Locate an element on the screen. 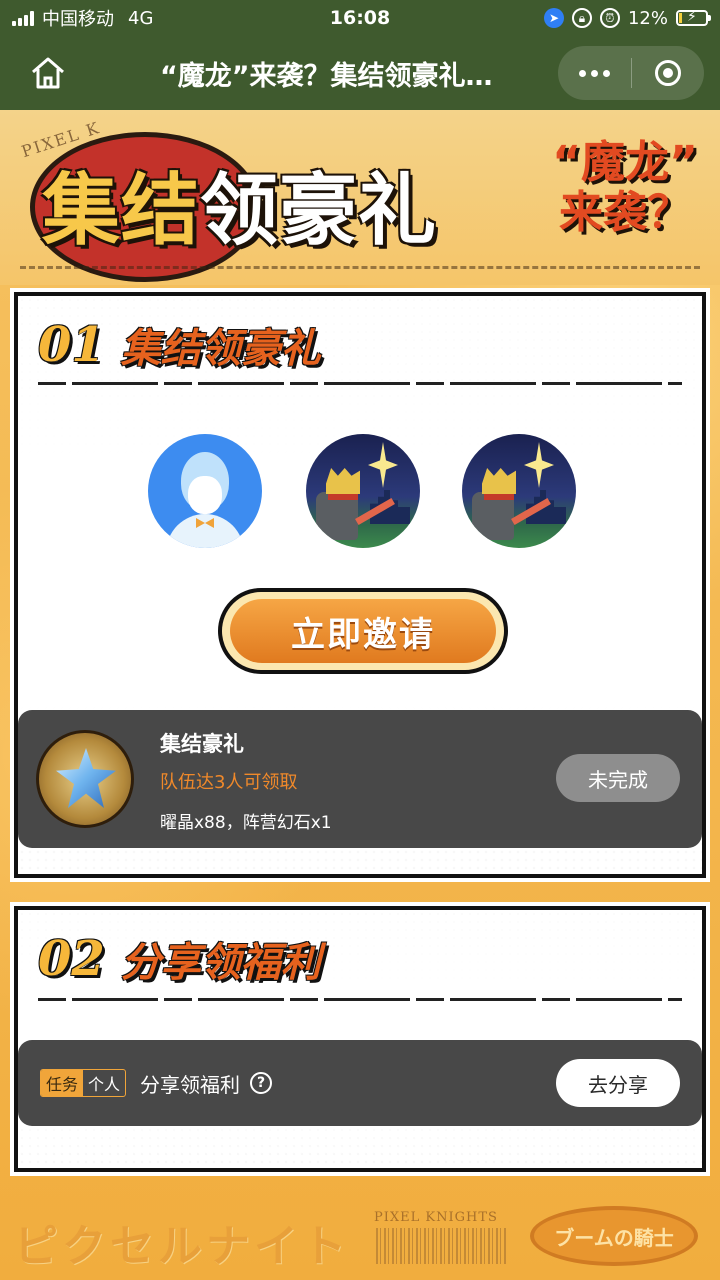  reward-panel: 集结豪礼 队伍达3人可领取 曜晶x88，阵营幻石x1 未完成 is located at coordinates (360, 779).